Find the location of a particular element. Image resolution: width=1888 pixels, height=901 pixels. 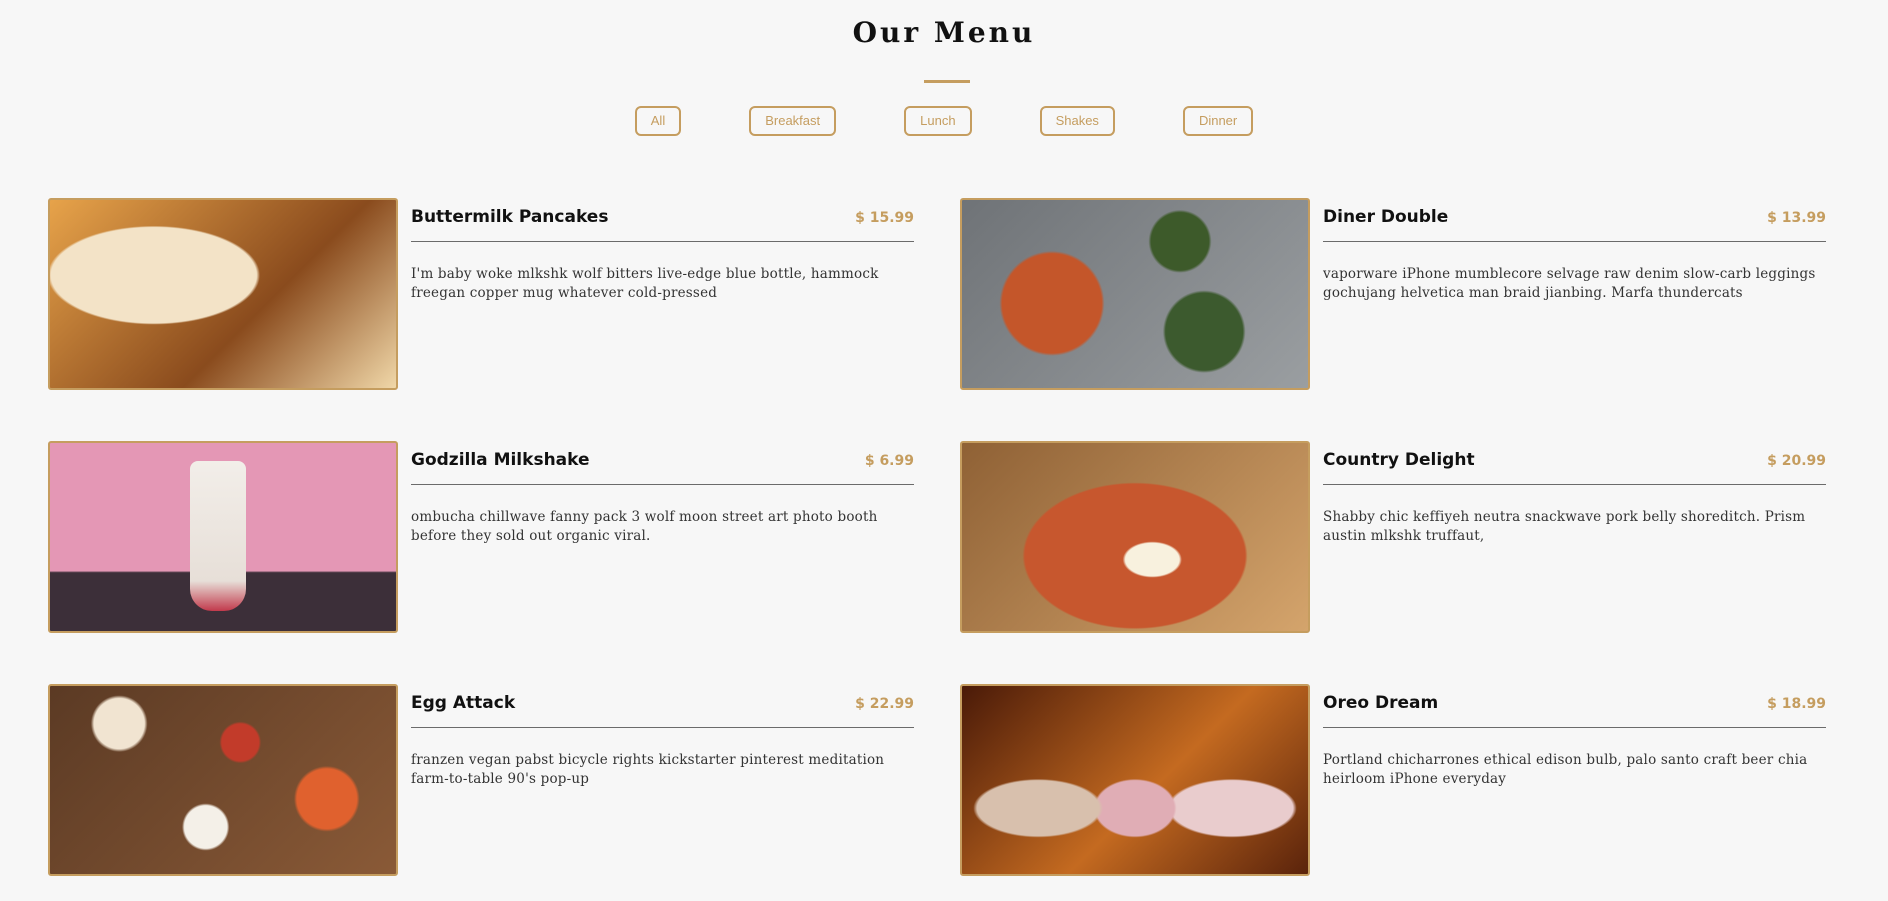

filter-all-button: All is located at coordinates (658, 121).